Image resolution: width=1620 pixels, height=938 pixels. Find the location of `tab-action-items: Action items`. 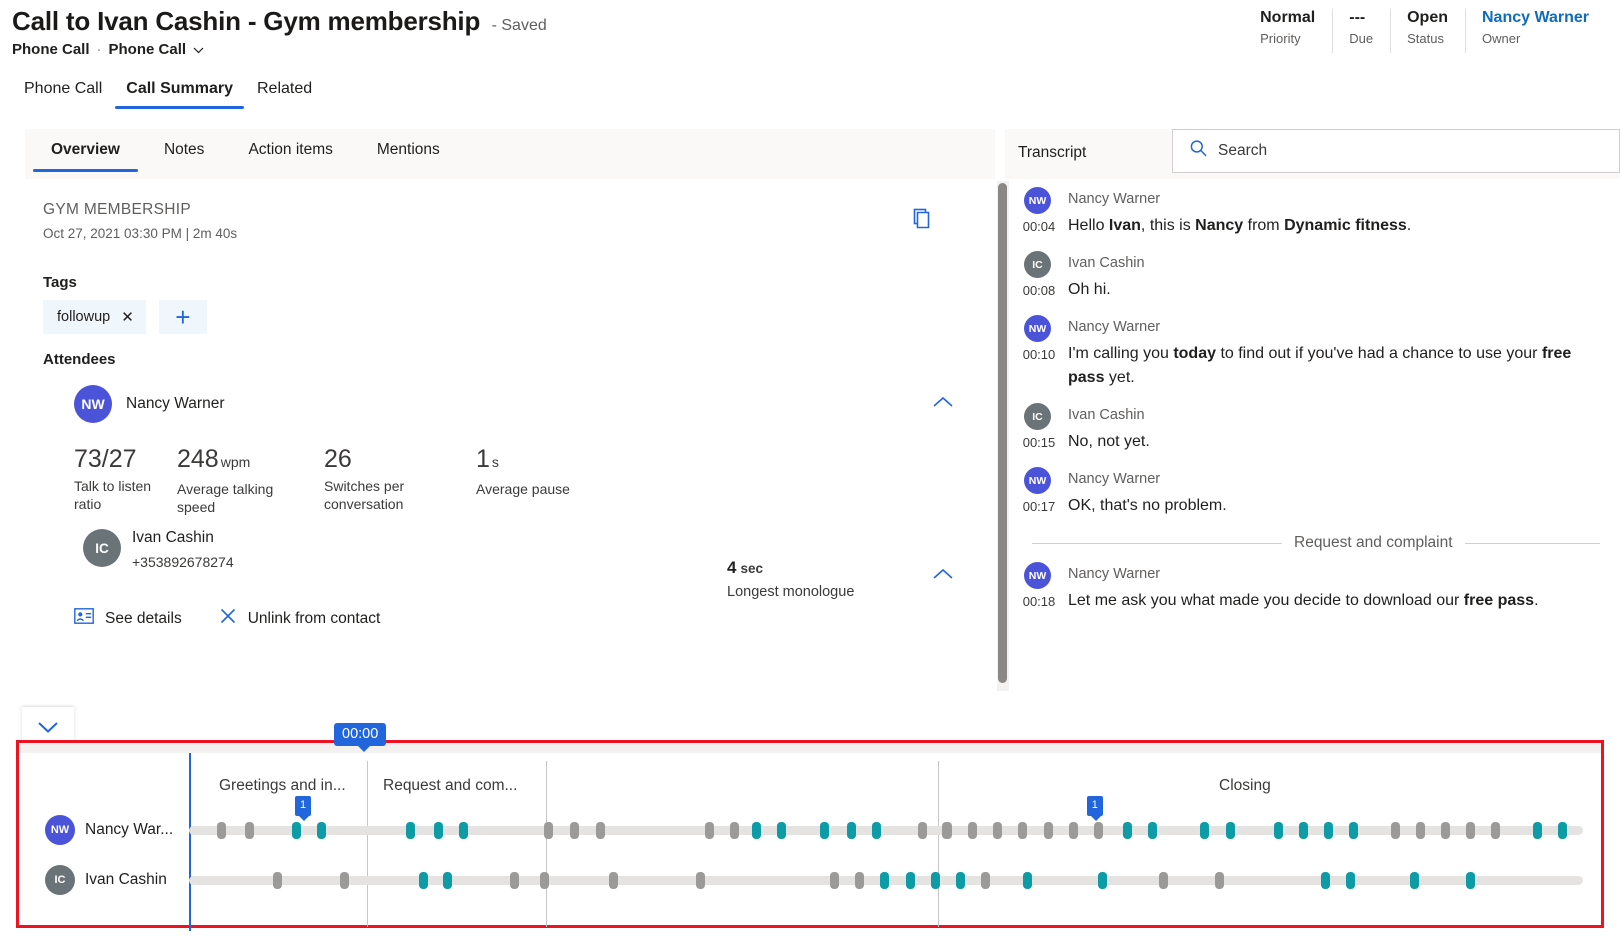

tab-action-items: Action items is located at coordinates (290, 150).